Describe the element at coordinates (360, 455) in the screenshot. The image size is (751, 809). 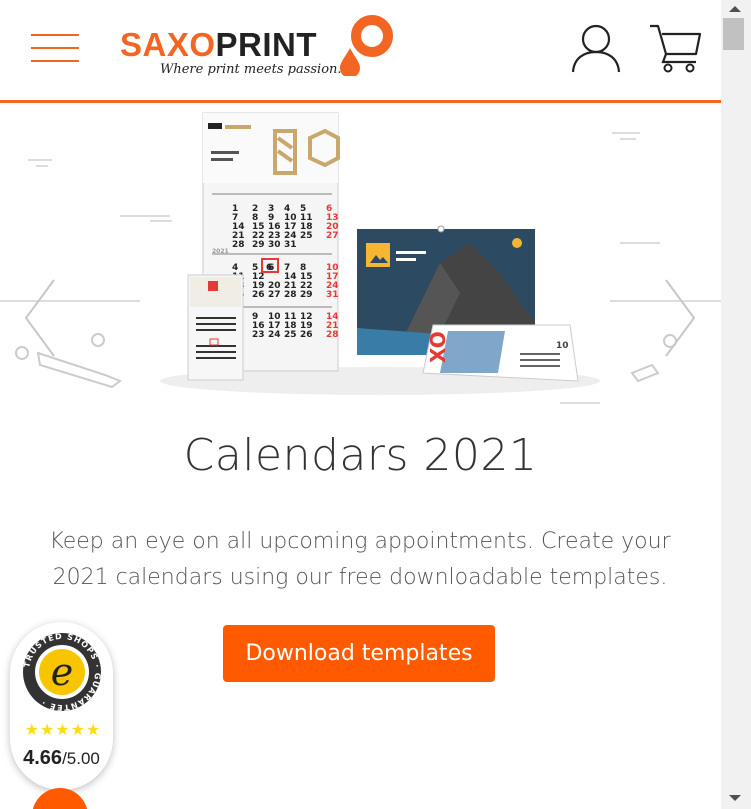
I see `hero-title: Calendars 2021` at that location.